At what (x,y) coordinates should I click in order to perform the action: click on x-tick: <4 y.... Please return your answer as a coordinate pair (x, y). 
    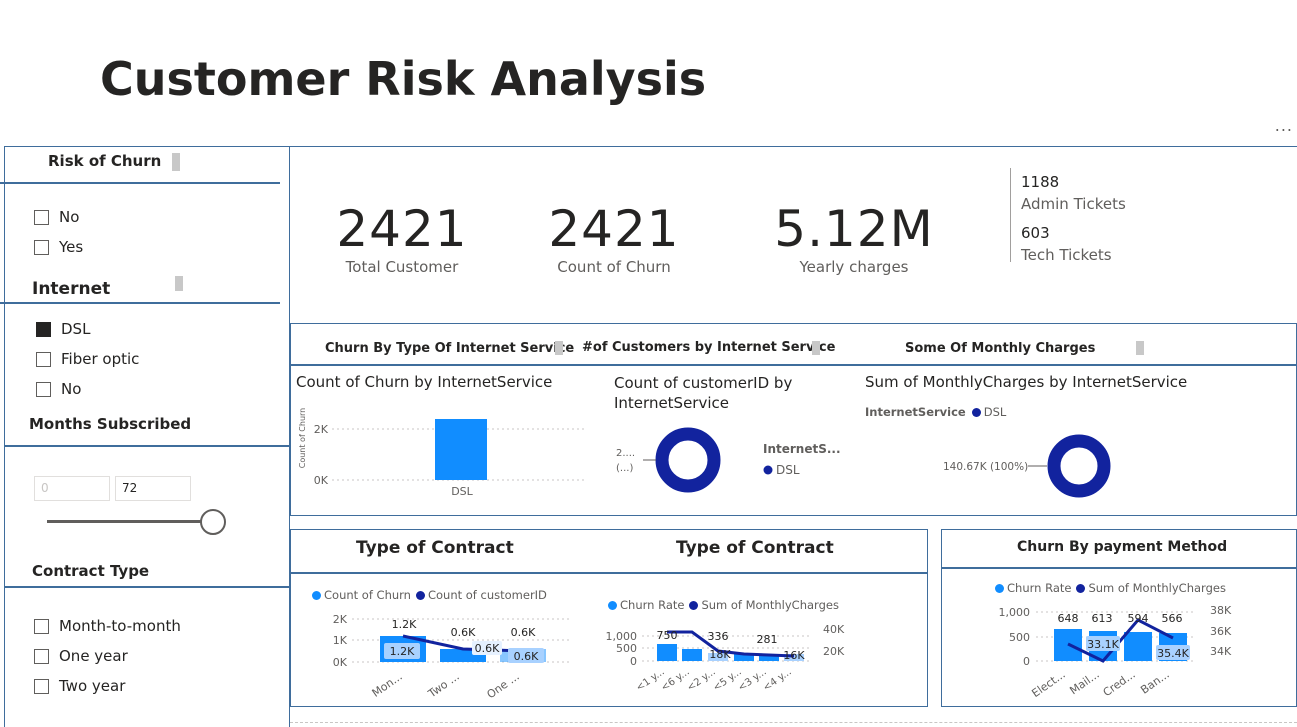
    Looking at the image, I should click on (777, 679).